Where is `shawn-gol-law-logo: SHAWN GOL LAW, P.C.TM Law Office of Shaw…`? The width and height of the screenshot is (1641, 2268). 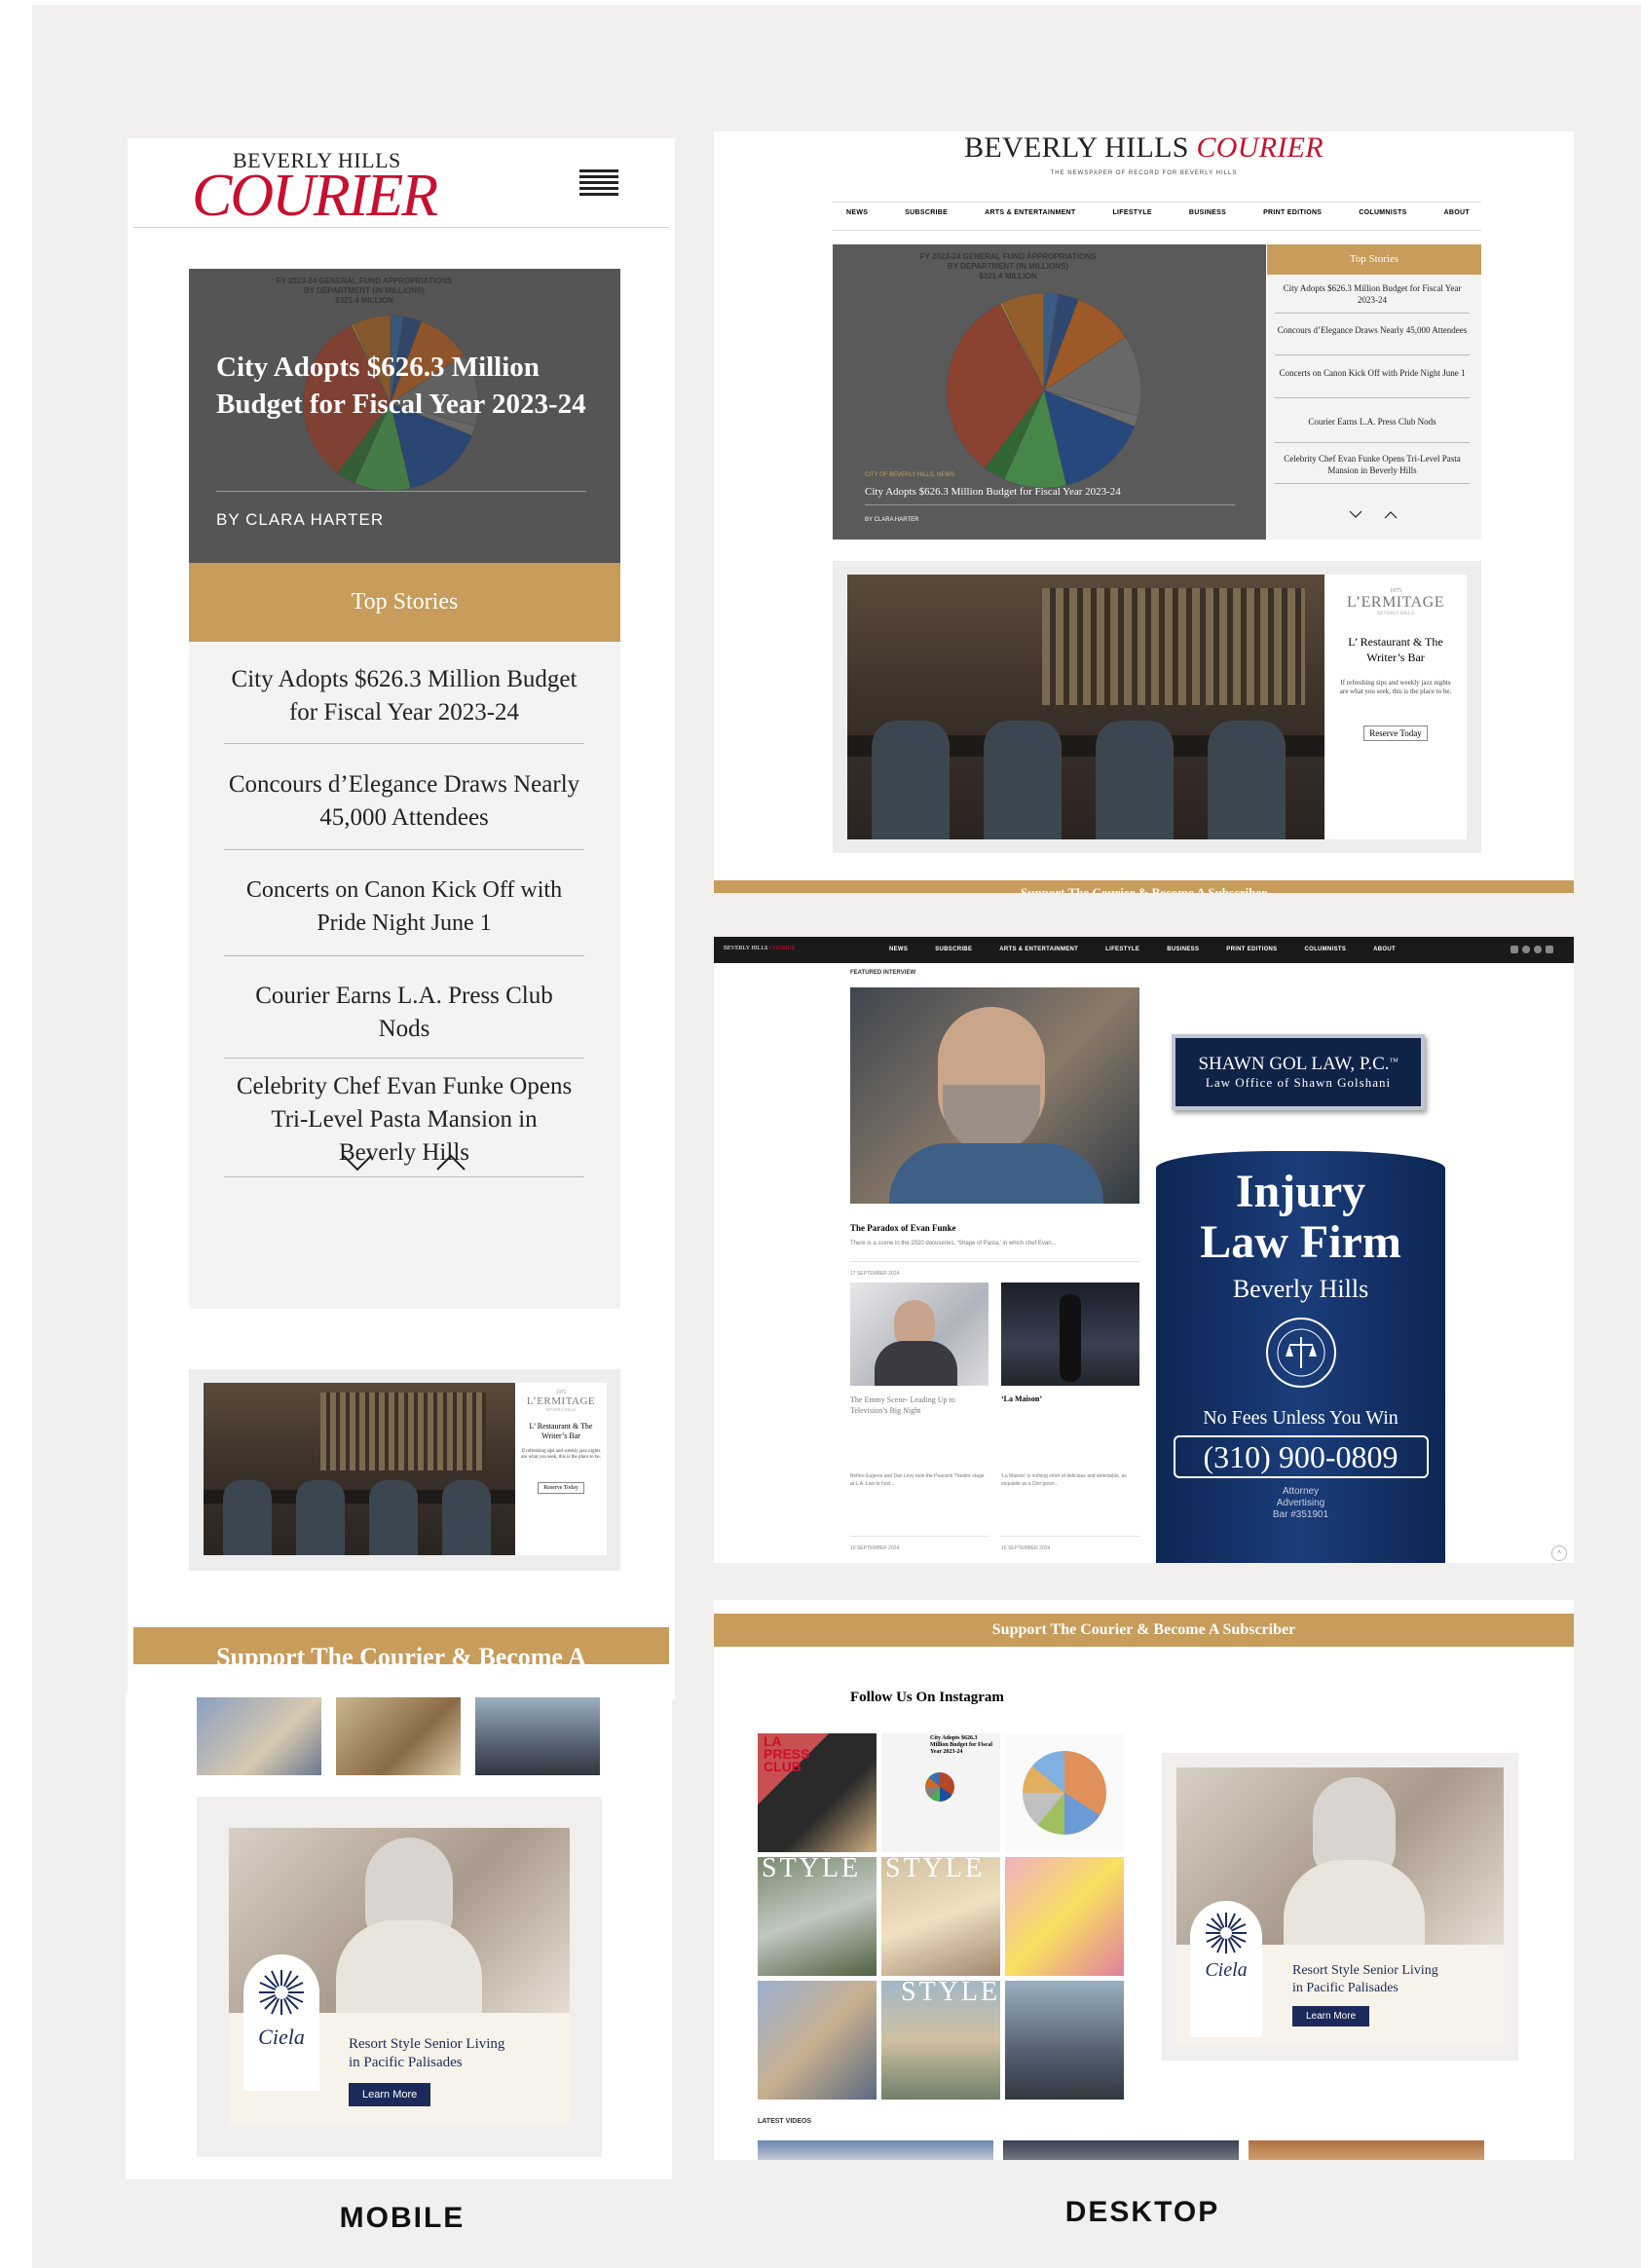
shawn-gol-law-logo: SHAWN GOL LAW, P.C.TM Law Office of Shaw… is located at coordinates (1298, 1072).